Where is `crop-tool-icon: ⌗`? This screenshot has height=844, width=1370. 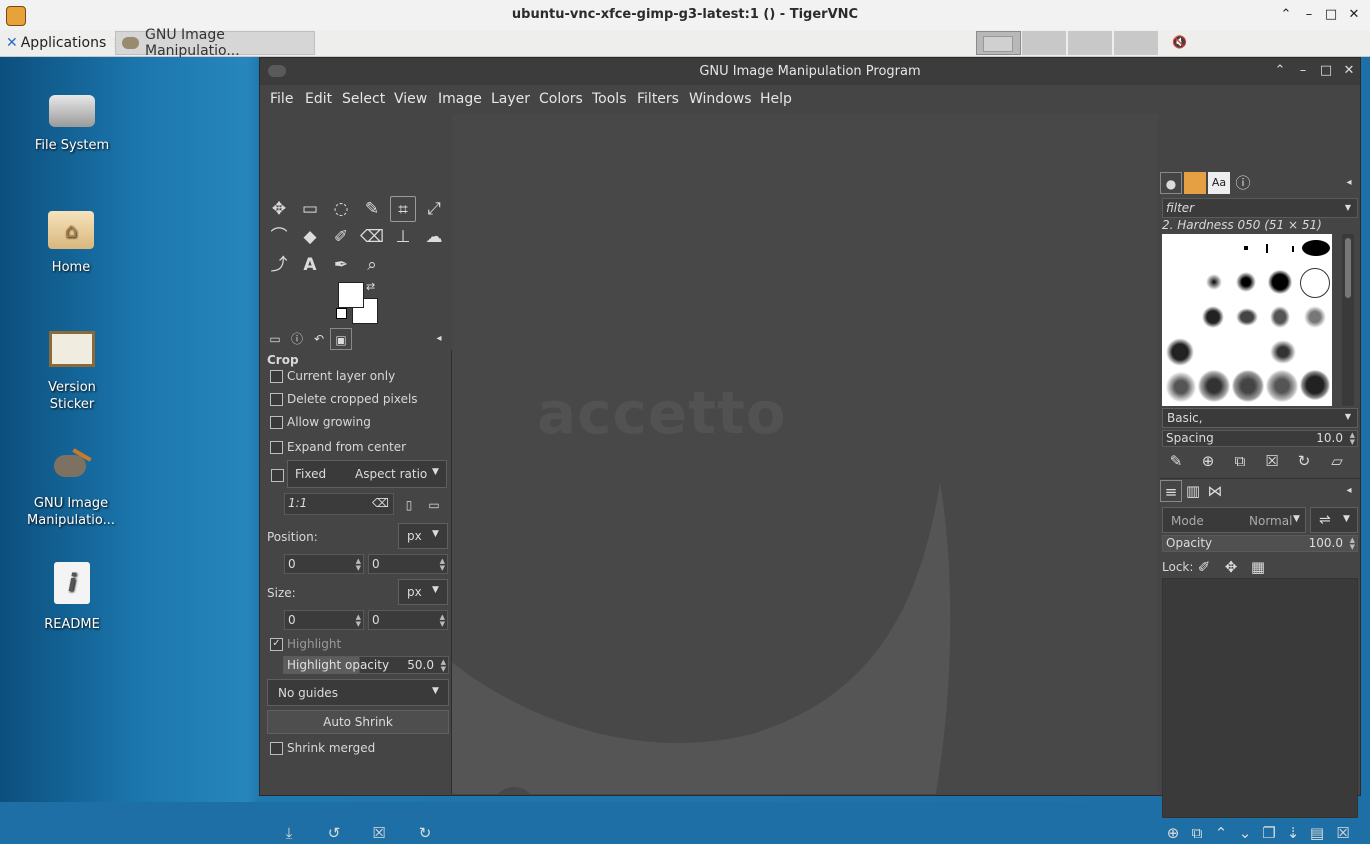 crop-tool-icon: ⌗ is located at coordinates (403, 209).